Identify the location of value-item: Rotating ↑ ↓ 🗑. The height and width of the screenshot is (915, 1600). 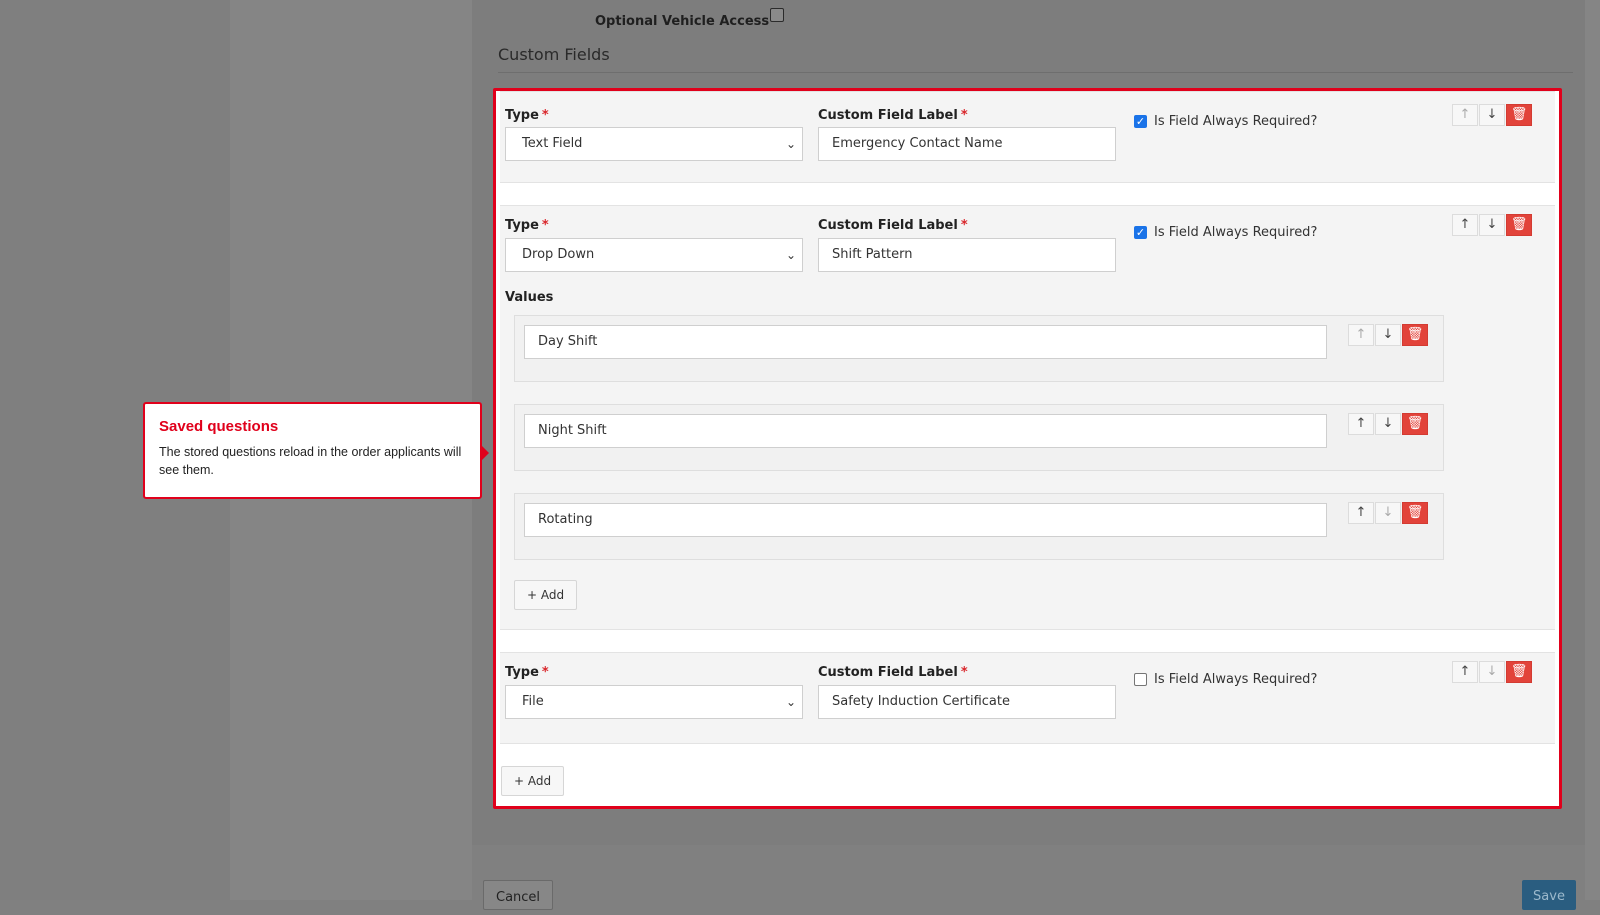
(979, 526).